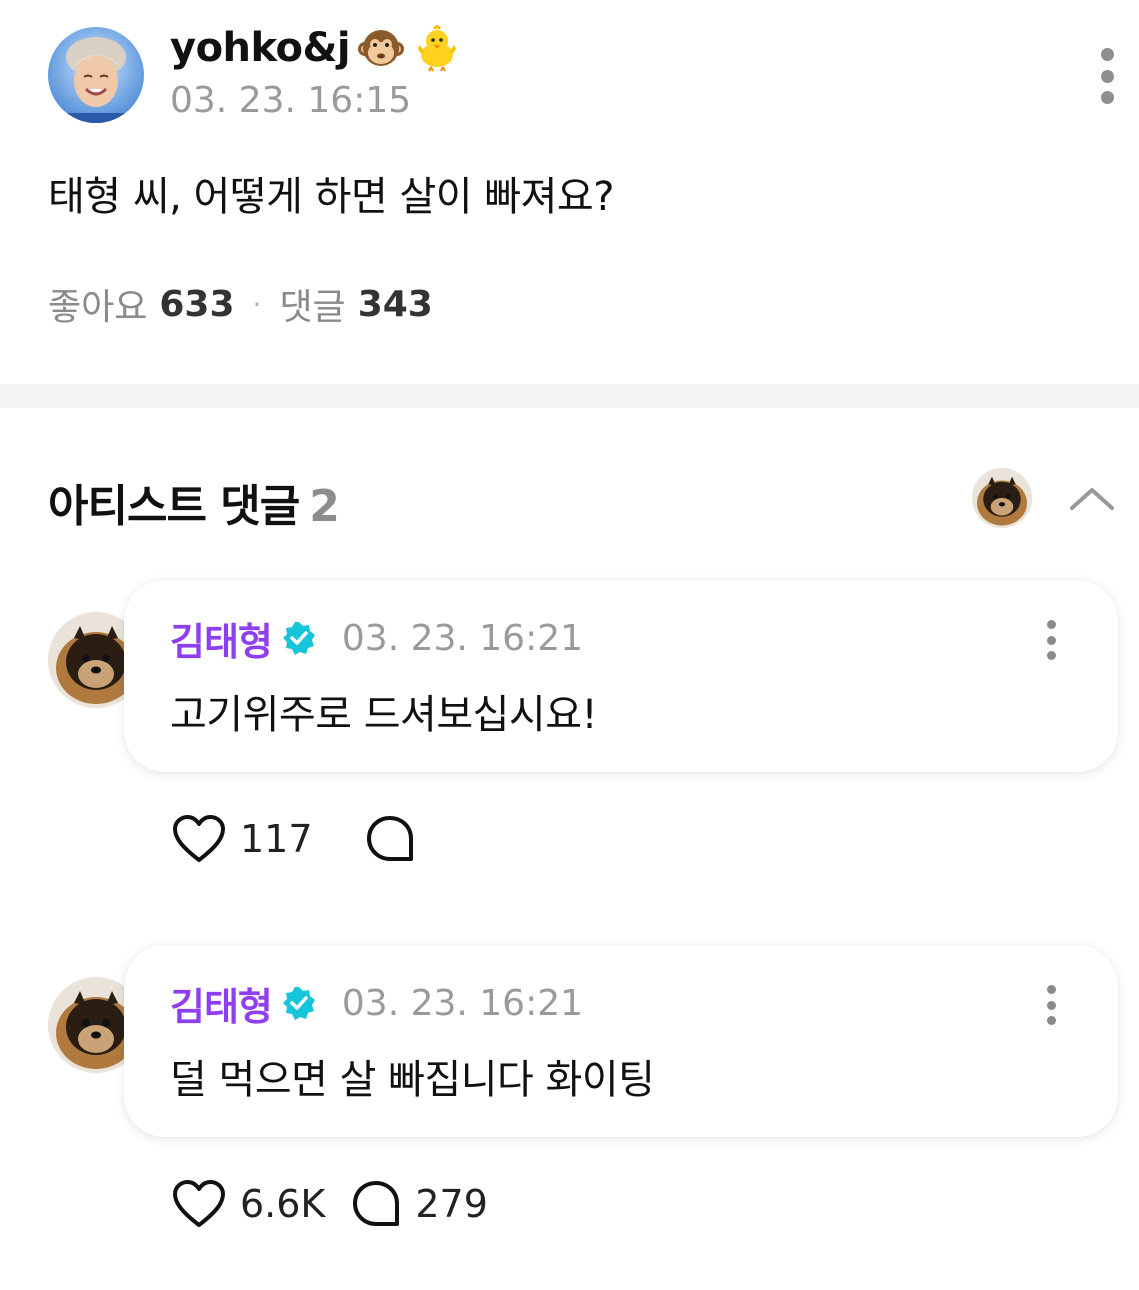 Image resolution: width=1139 pixels, height=1290 pixels. I want to click on post-body-text: 태형 씨, 어떻게 하면 살이 빠져요?, so click(331, 197).